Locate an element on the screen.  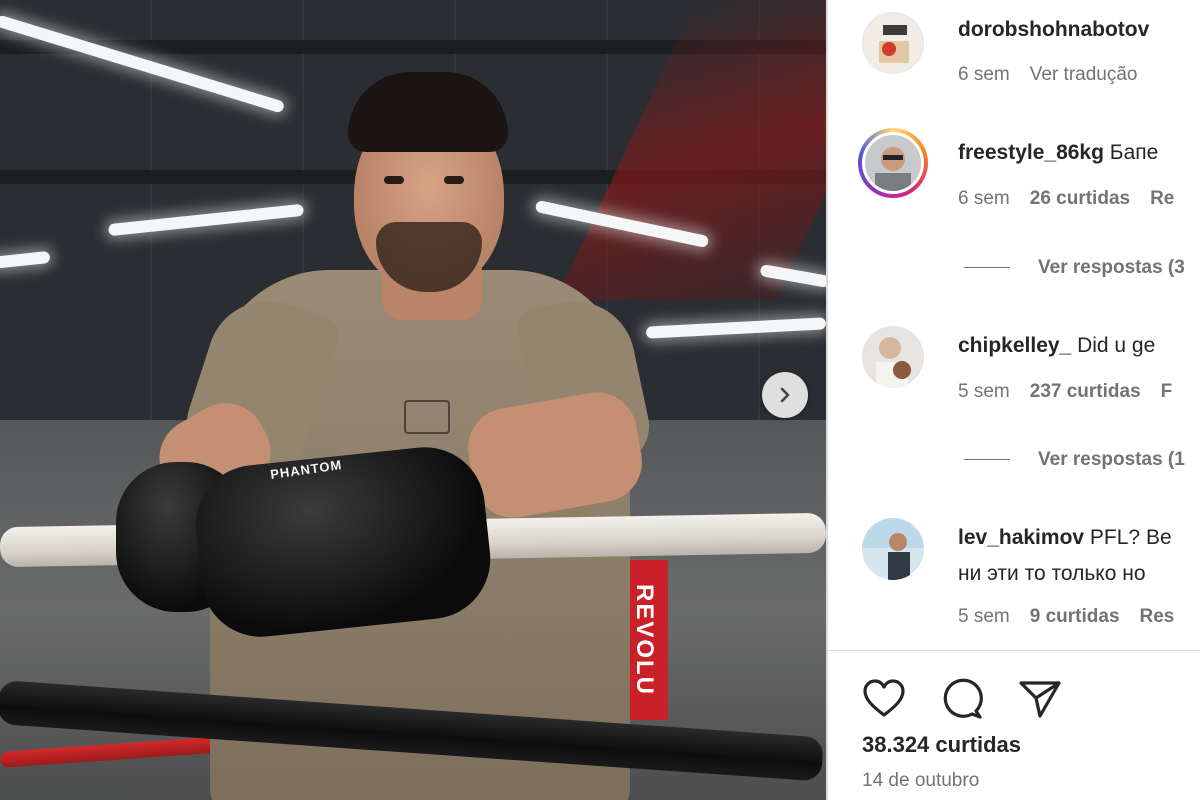
post-date: 14 de outubro is located at coordinates (920, 781).